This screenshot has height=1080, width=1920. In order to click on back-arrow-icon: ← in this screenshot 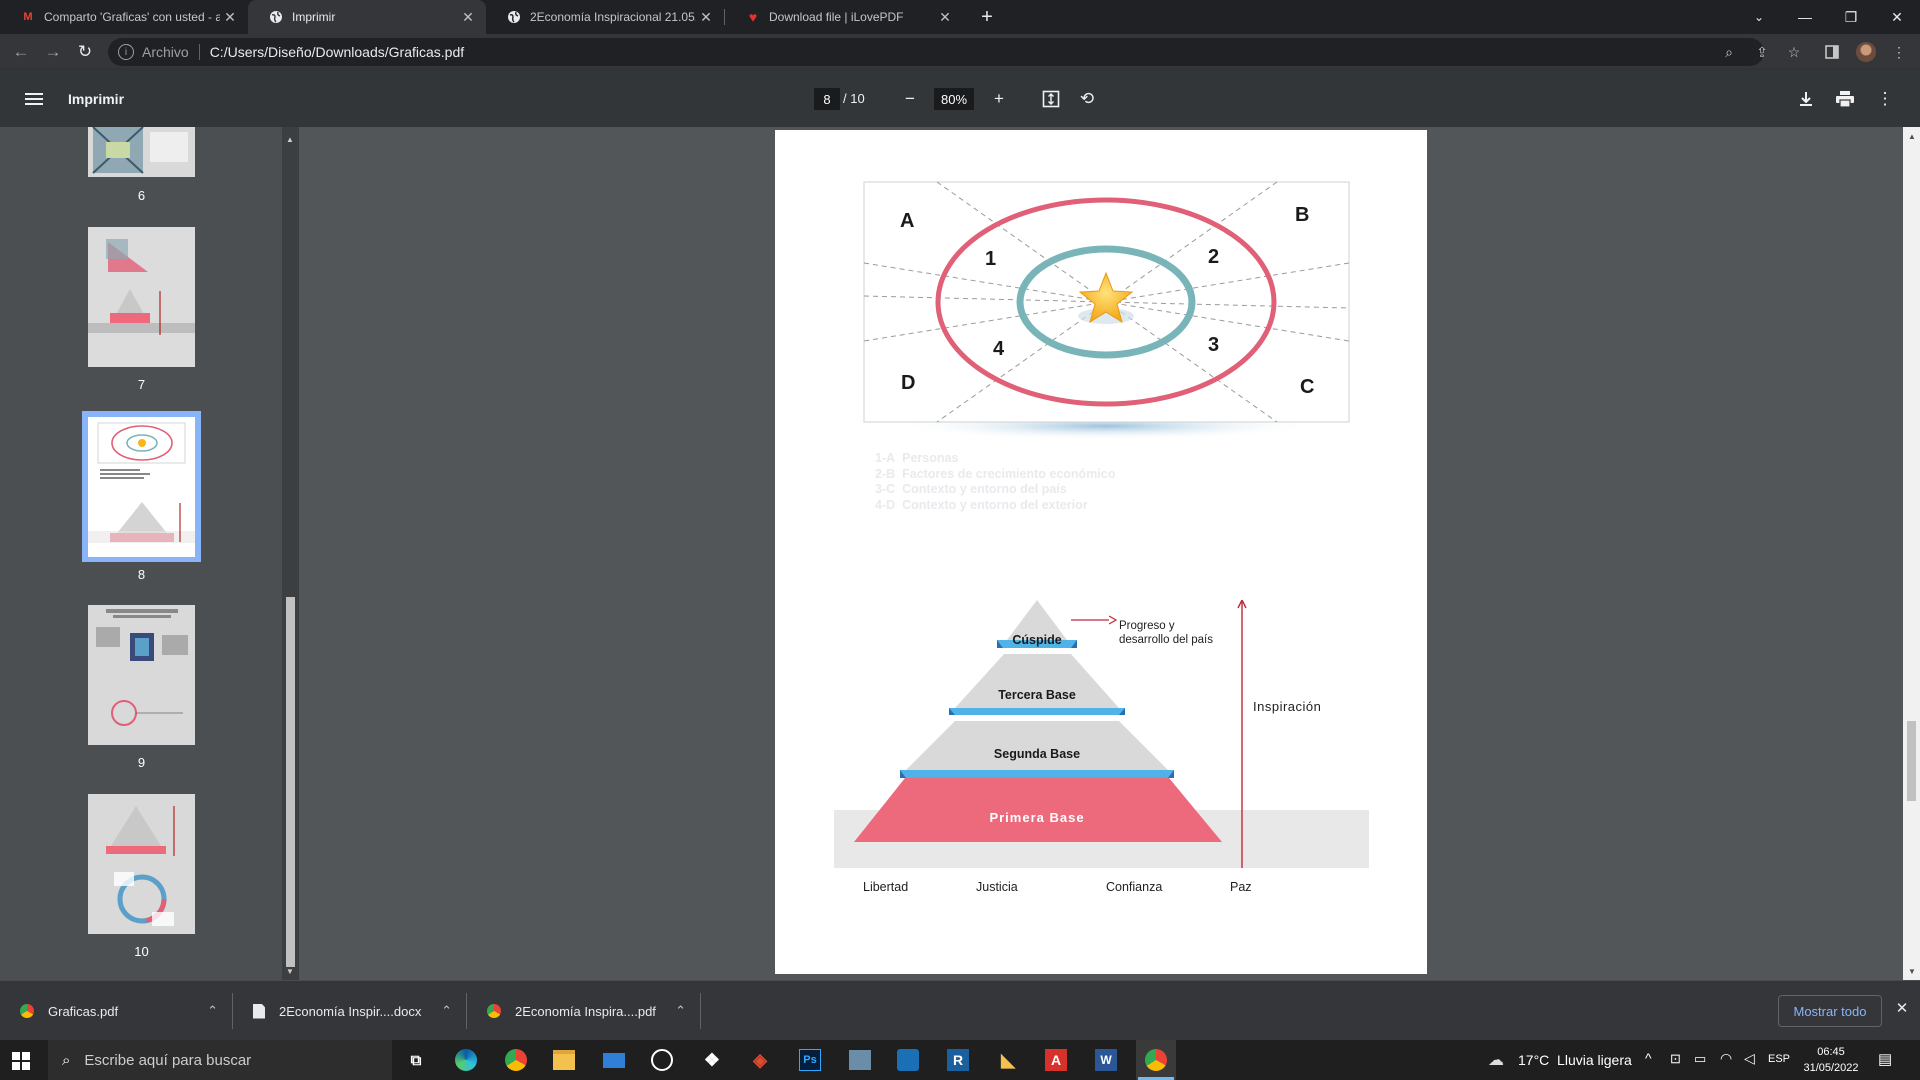, I will do `click(21, 52)`.